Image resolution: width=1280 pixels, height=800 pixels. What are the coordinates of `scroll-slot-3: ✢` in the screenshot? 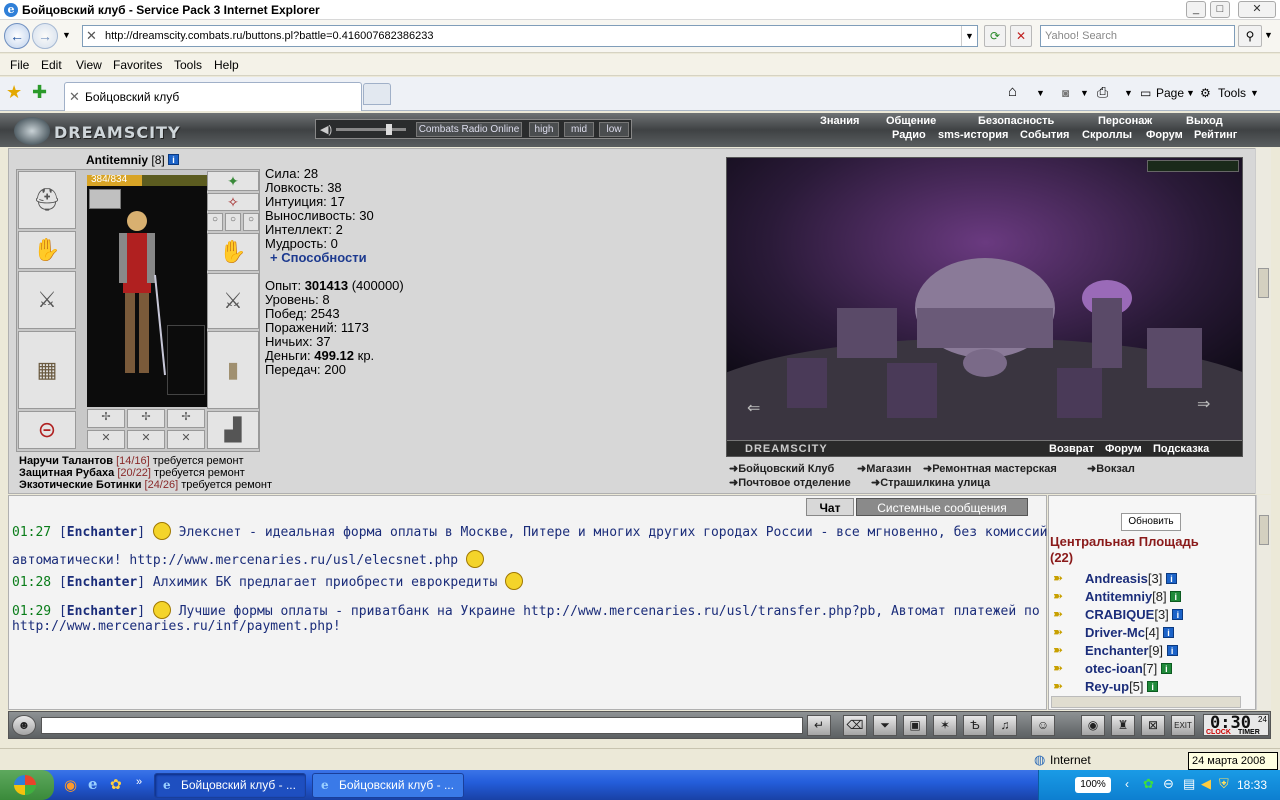 It's located at (186, 418).